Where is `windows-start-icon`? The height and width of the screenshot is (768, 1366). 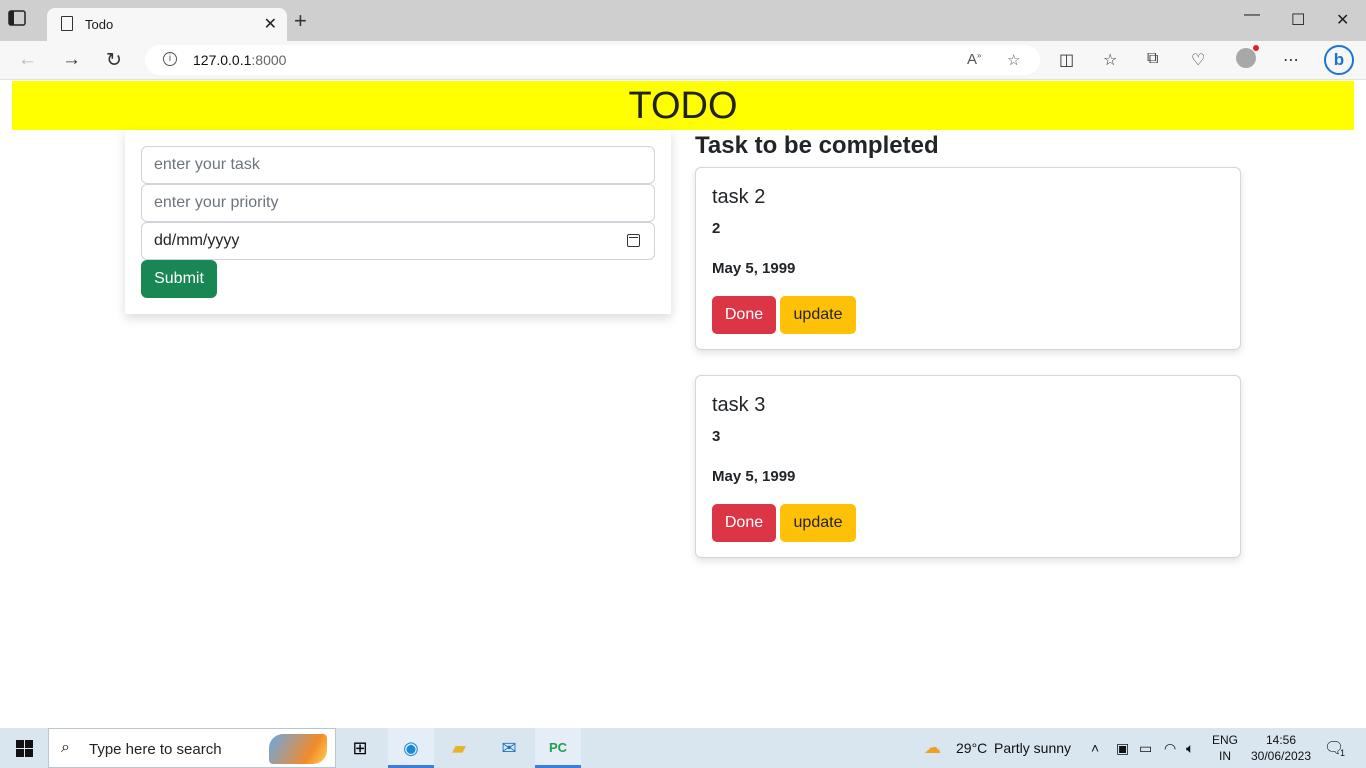
windows-start-icon is located at coordinates (24, 748).